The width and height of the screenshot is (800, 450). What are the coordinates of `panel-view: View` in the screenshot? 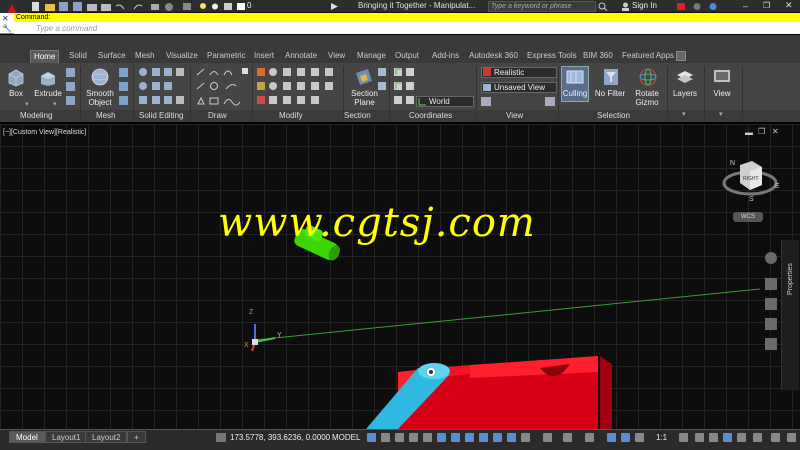 It's located at (514, 115).